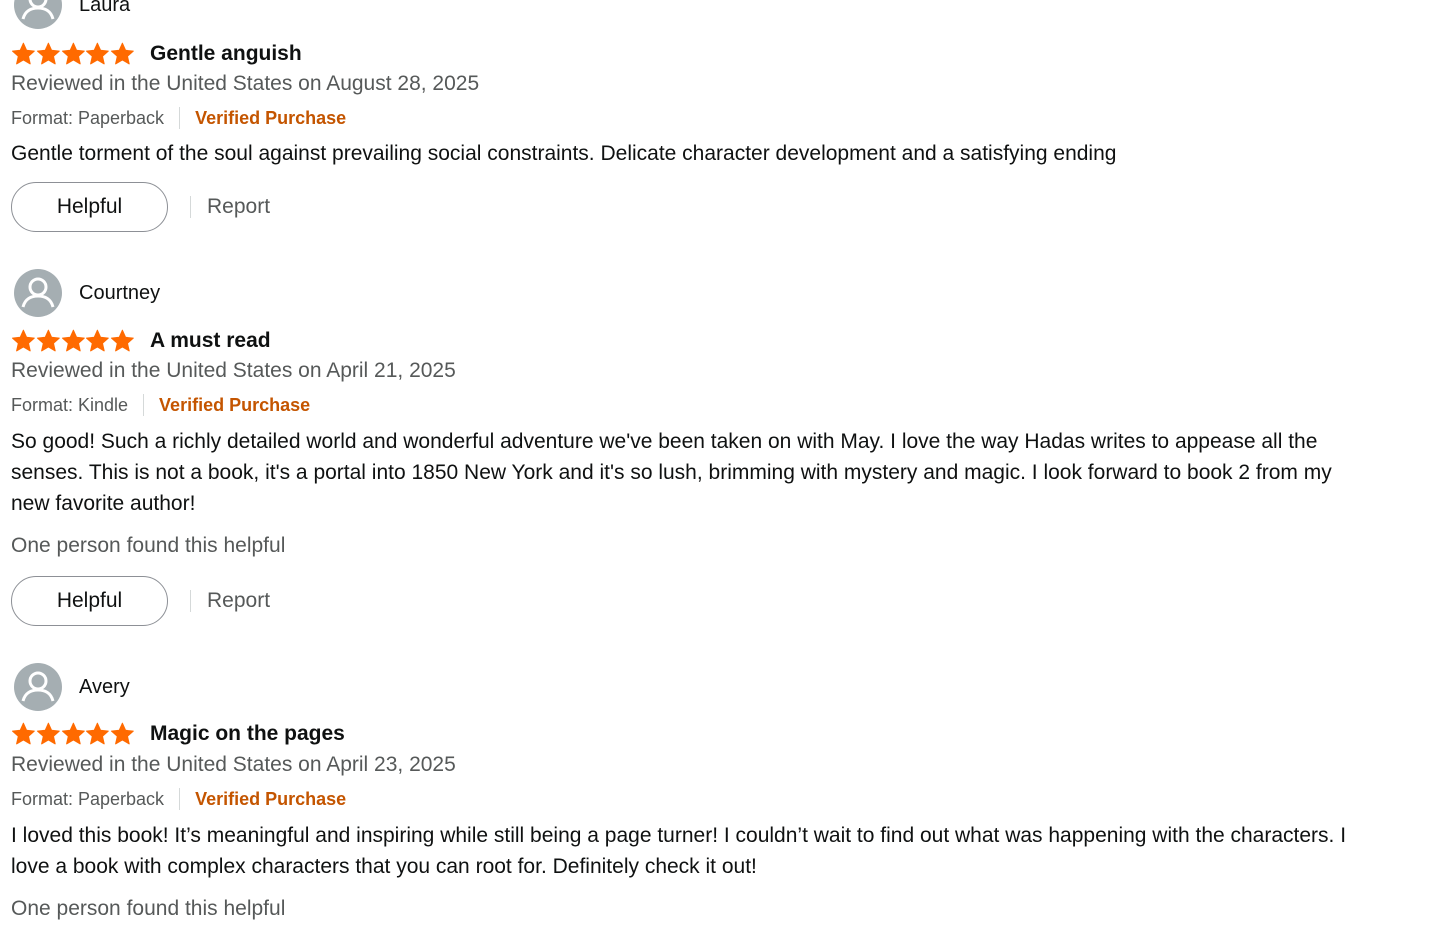 The image size is (1456, 925). What do you see at coordinates (226, 54) in the screenshot?
I see `review-title: Gentle anguish` at bounding box center [226, 54].